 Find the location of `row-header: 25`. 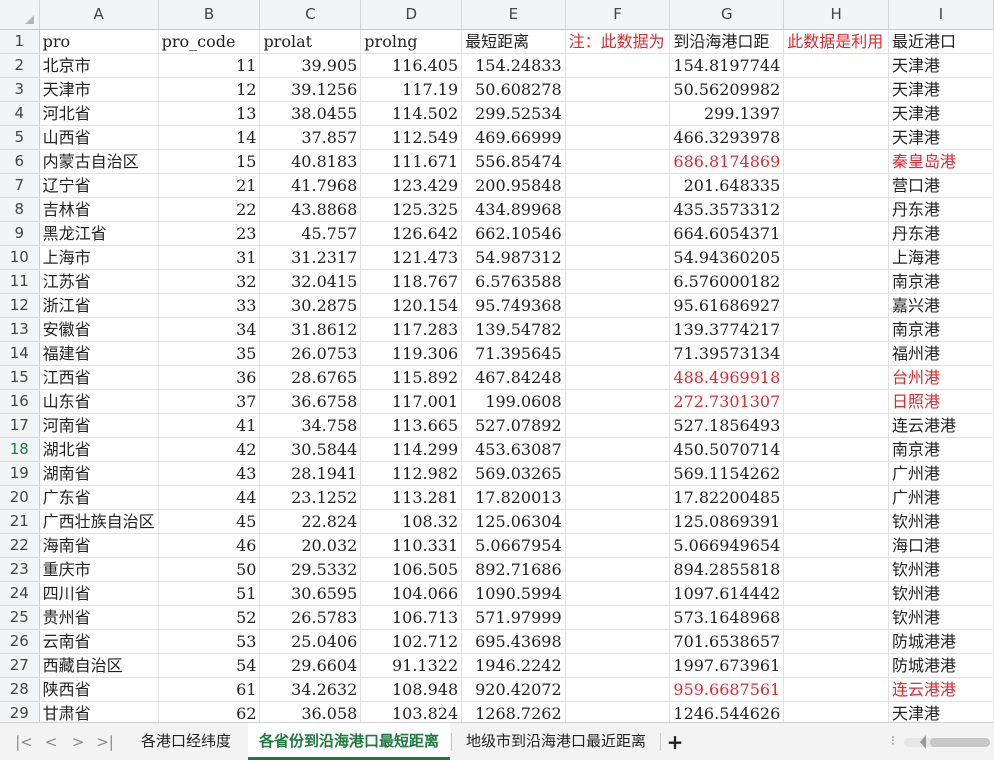

row-header: 25 is located at coordinates (20, 617).